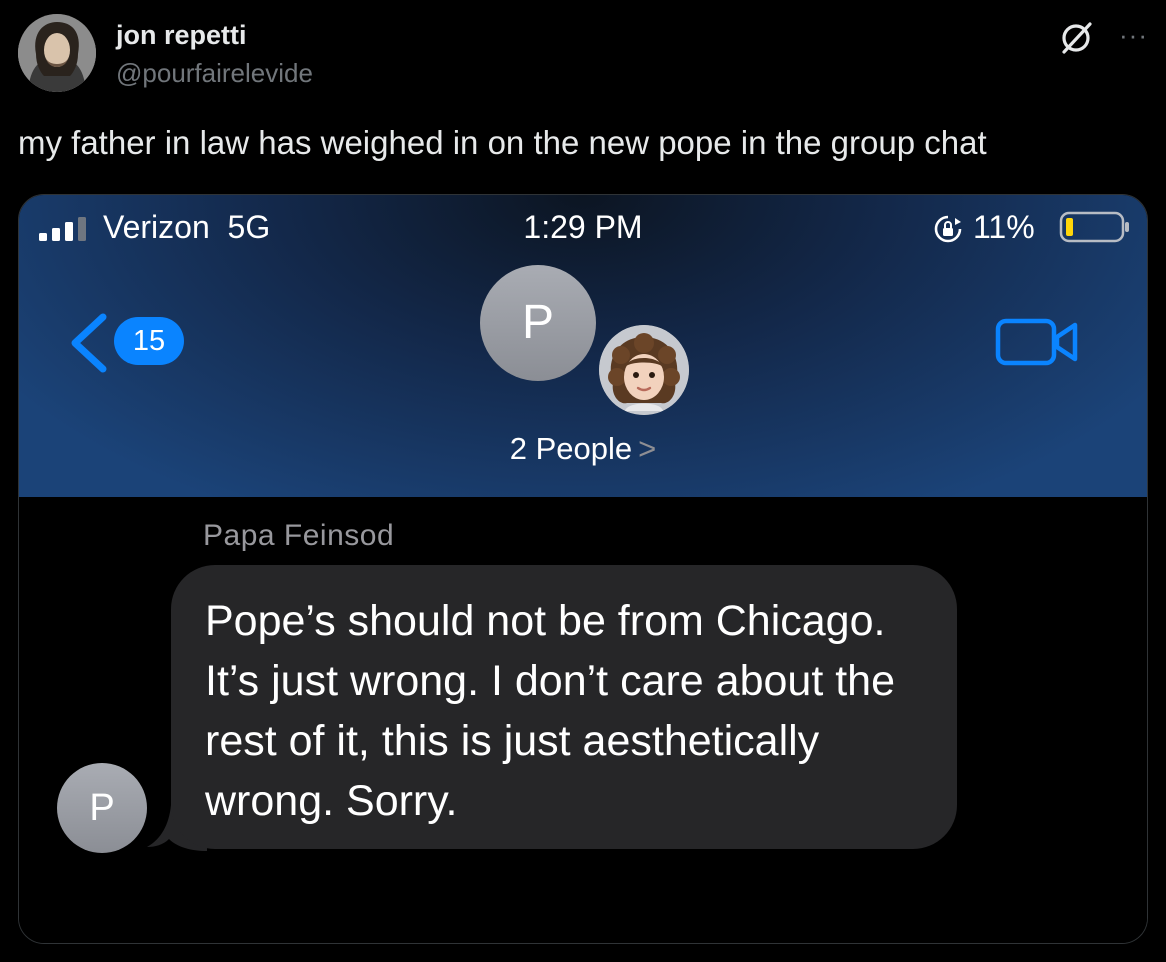 The image size is (1166, 962). I want to click on author-handle: @pourfairelevide, so click(214, 73).